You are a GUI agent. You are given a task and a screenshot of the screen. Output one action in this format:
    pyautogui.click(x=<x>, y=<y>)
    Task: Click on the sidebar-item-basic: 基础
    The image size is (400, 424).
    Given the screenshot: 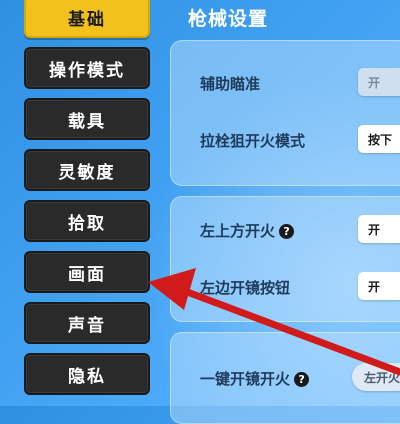 What is the action you would take?
    pyautogui.click(x=87, y=19)
    